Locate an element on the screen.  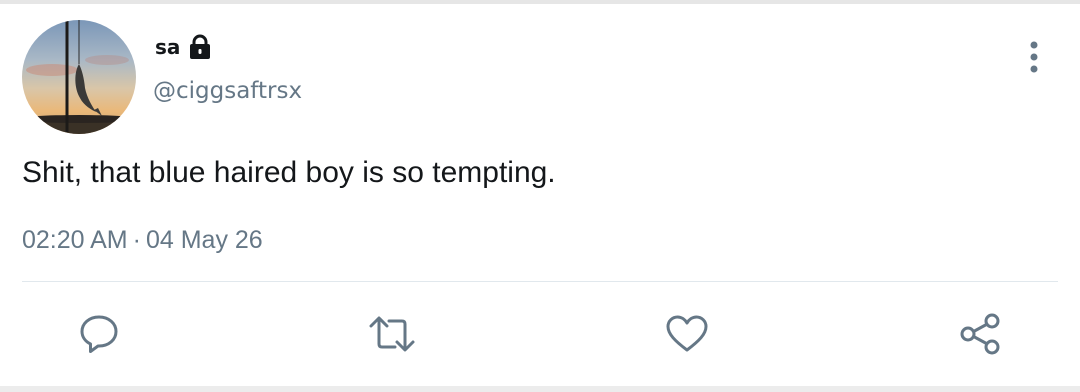
divider is located at coordinates (540, 281).